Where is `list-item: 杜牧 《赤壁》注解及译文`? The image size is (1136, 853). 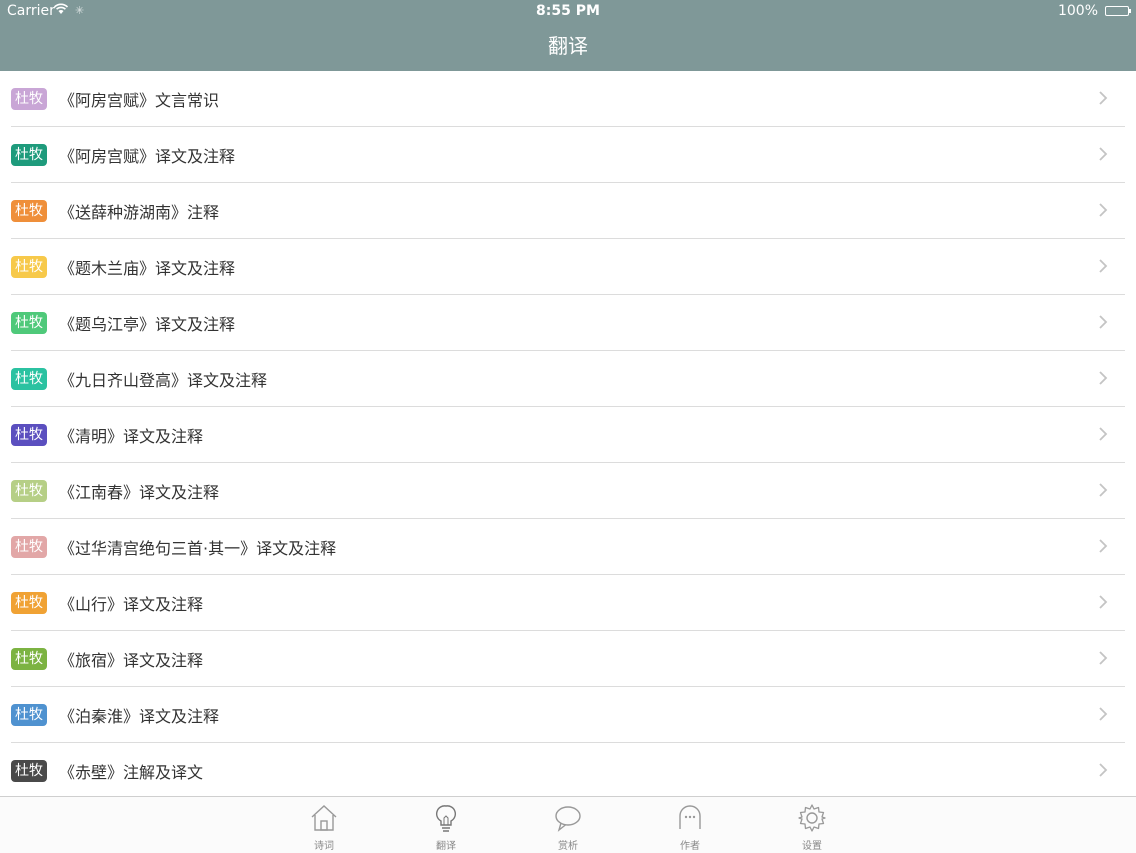 list-item: 杜牧 《赤壁》注解及译文 is located at coordinates (568, 771).